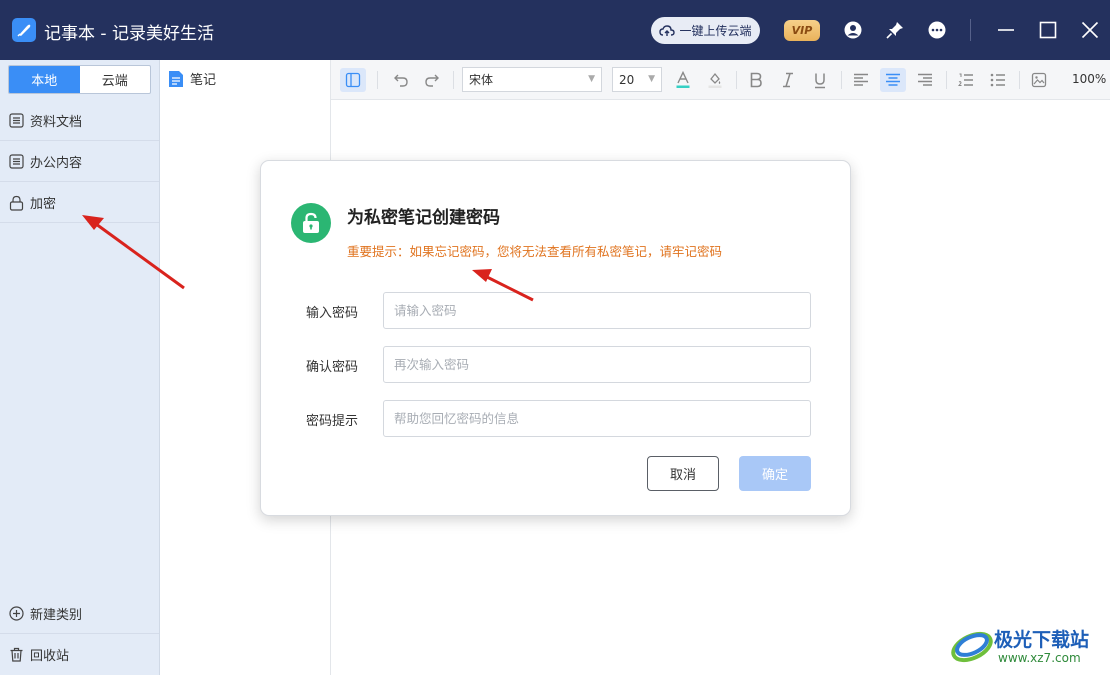  What do you see at coordinates (853, 30) in the screenshot?
I see `user-avatar-icon` at bounding box center [853, 30].